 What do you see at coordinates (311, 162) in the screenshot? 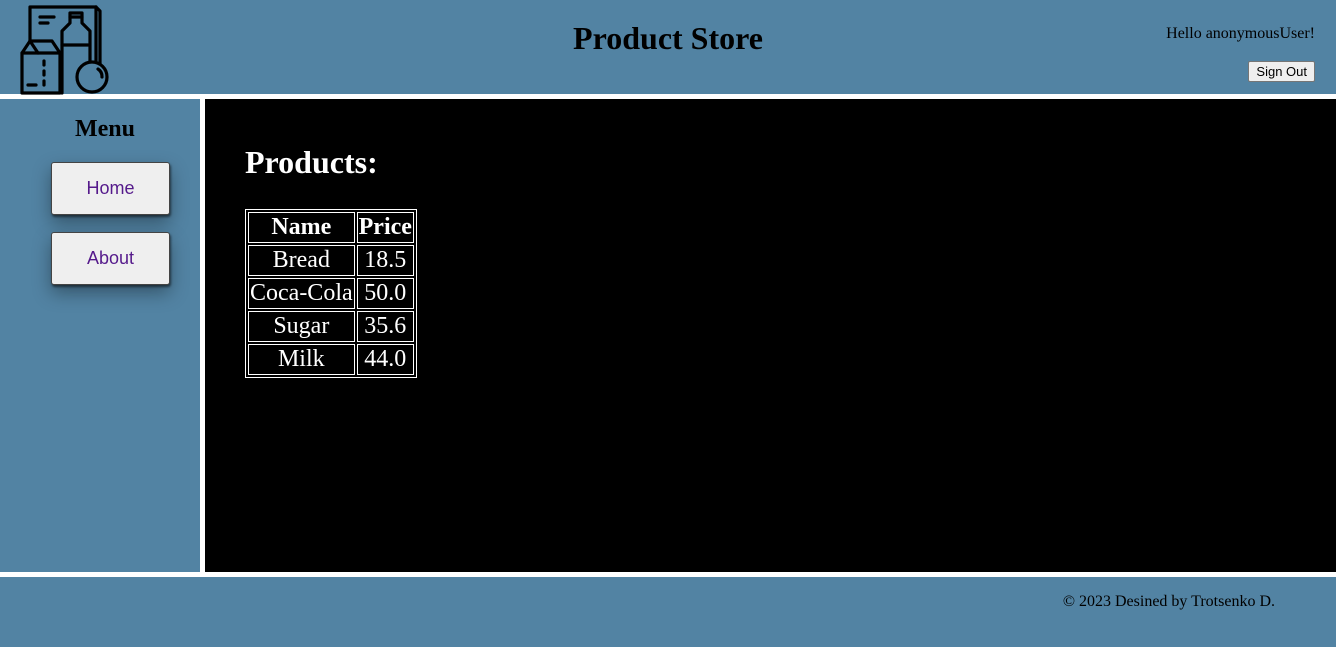
I see `products-heading: Products:` at bounding box center [311, 162].